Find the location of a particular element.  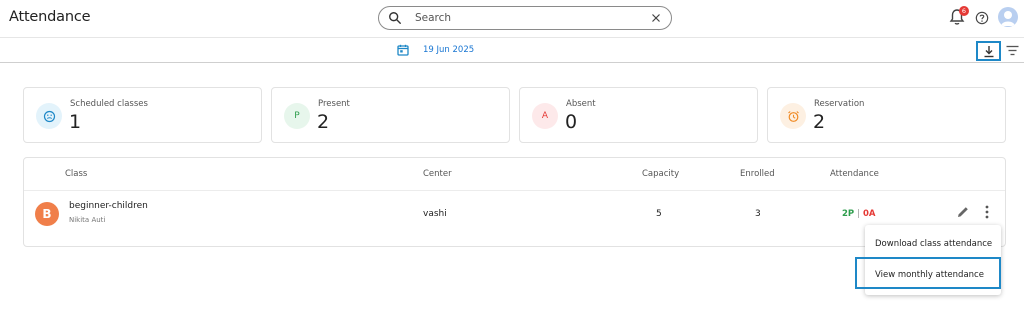

selected-date: 19 Jun 2025 is located at coordinates (448, 50).